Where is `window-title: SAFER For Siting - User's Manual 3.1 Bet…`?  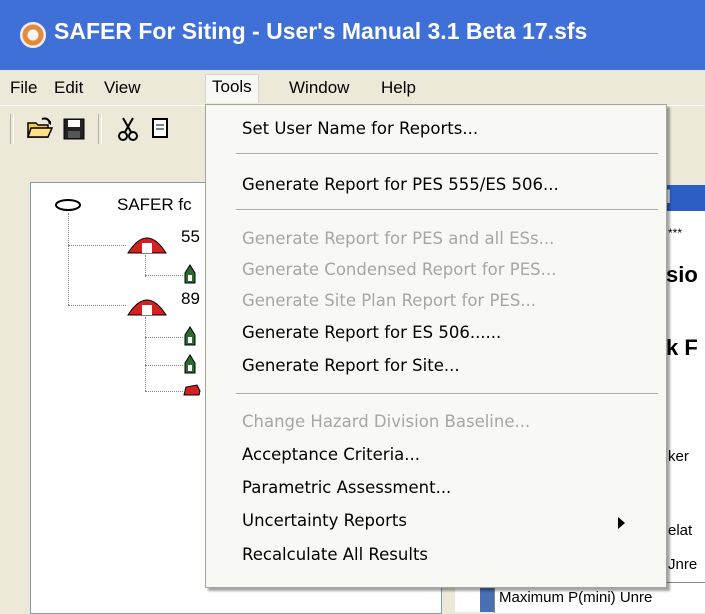 window-title: SAFER For Siting - User's Manual 3.1 Bet… is located at coordinates (321, 31).